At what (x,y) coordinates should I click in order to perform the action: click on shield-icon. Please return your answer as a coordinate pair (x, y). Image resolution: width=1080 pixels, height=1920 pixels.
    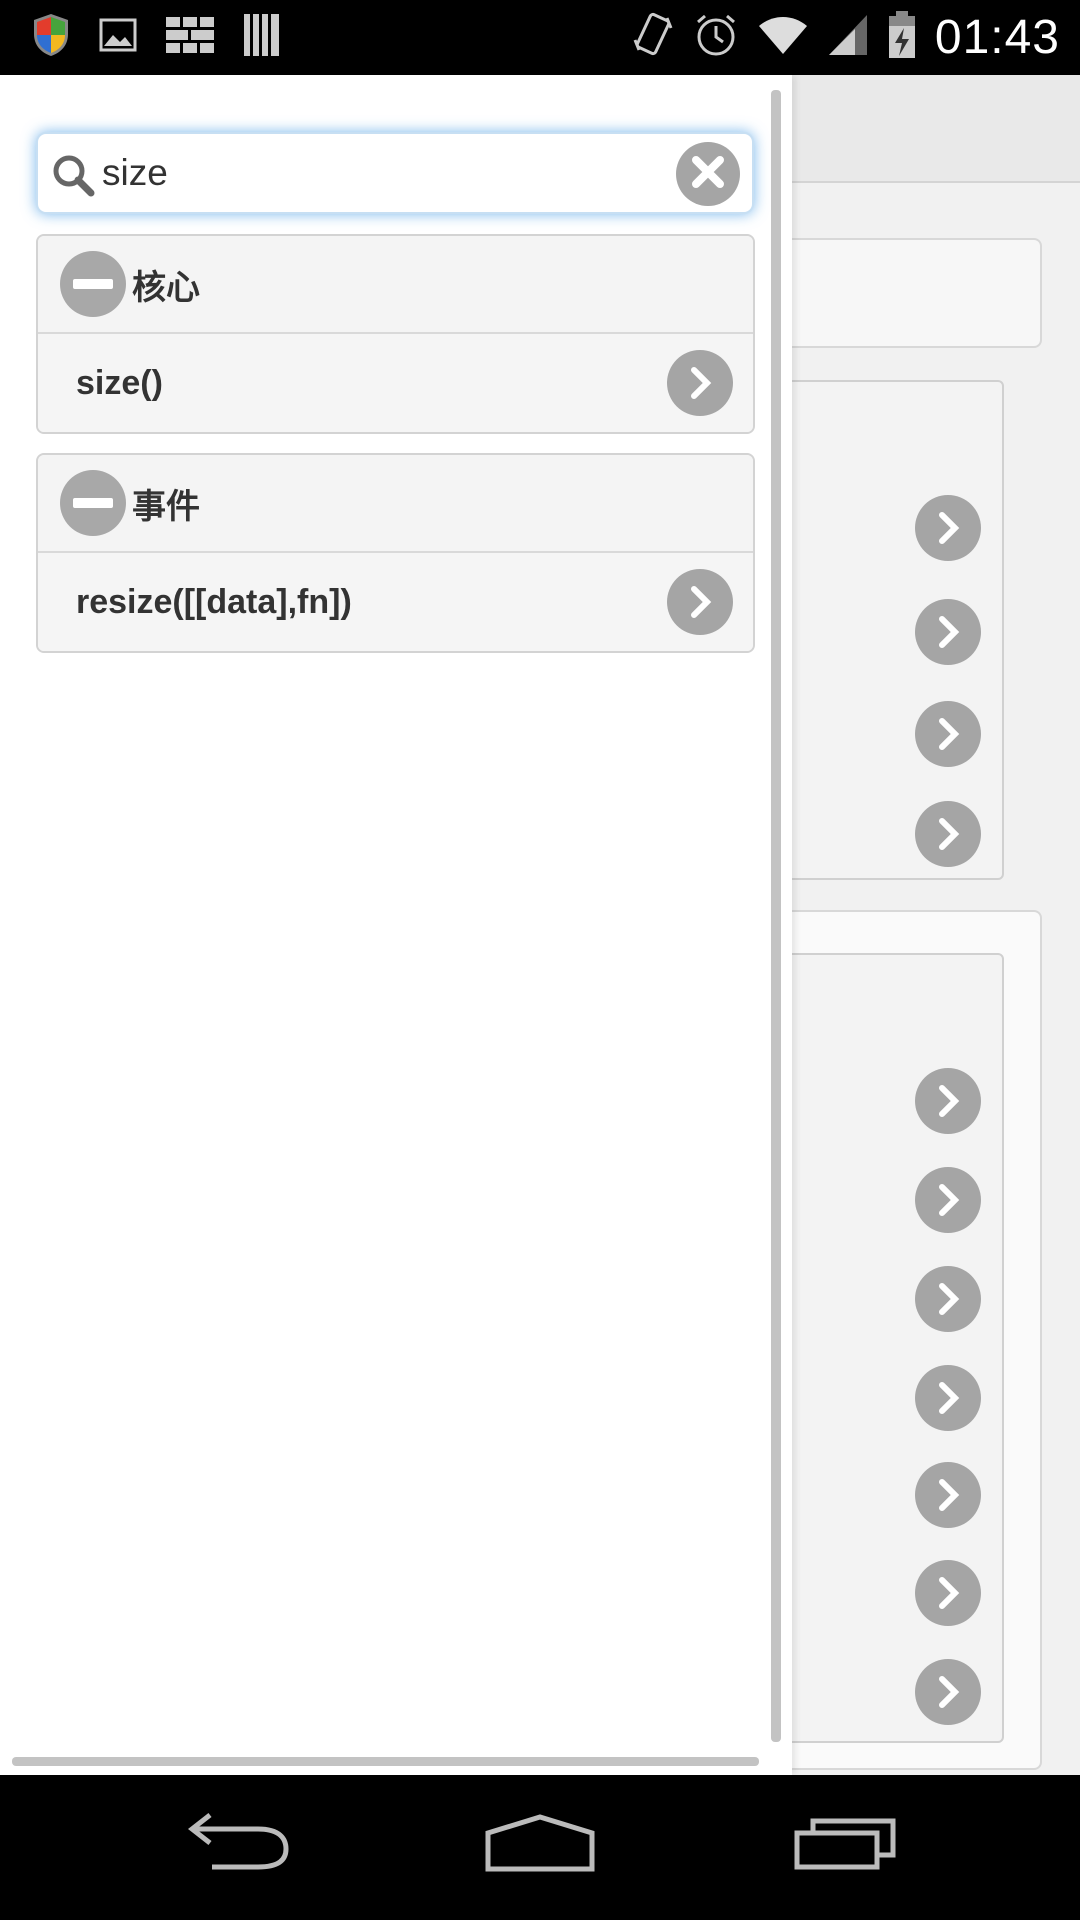
    Looking at the image, I should click on (51, 37).